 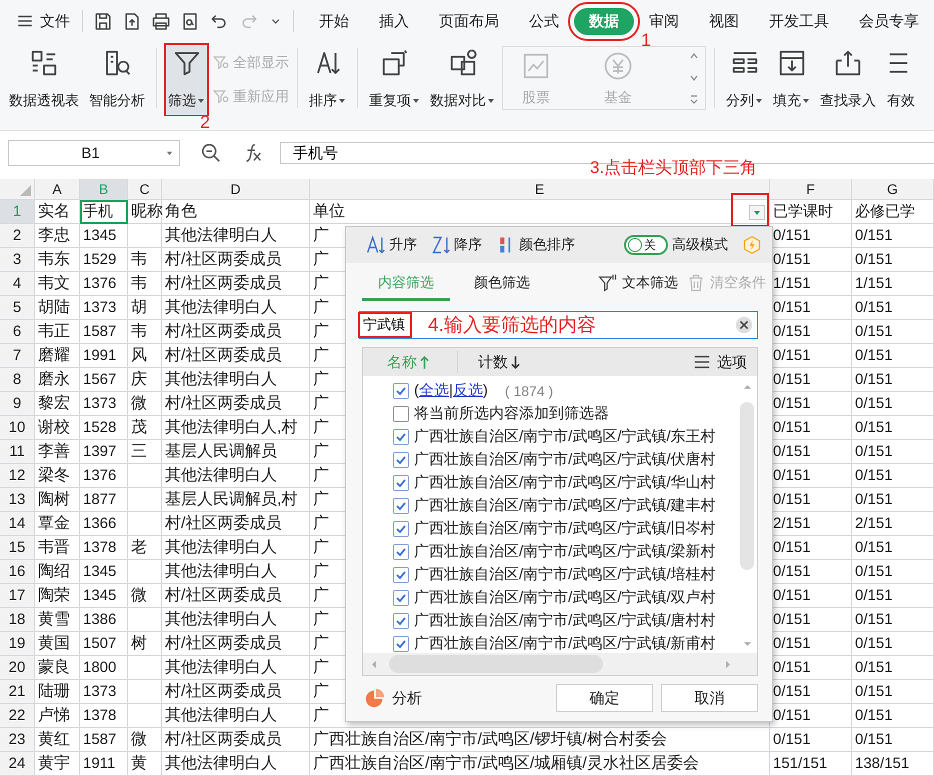 I want to click on ribbon-tab: 视图, so click(x=724, y=21).